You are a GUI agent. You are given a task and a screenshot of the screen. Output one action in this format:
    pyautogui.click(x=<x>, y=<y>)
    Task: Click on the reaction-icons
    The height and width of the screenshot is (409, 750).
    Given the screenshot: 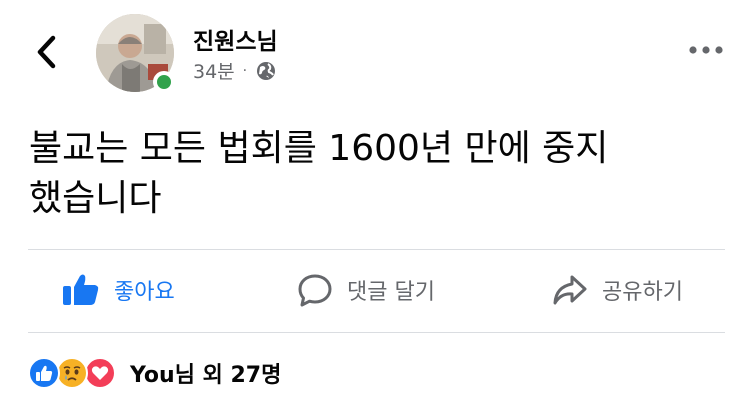 What is the action you would take?
    pyautogui.click(x=76, y=373)
    